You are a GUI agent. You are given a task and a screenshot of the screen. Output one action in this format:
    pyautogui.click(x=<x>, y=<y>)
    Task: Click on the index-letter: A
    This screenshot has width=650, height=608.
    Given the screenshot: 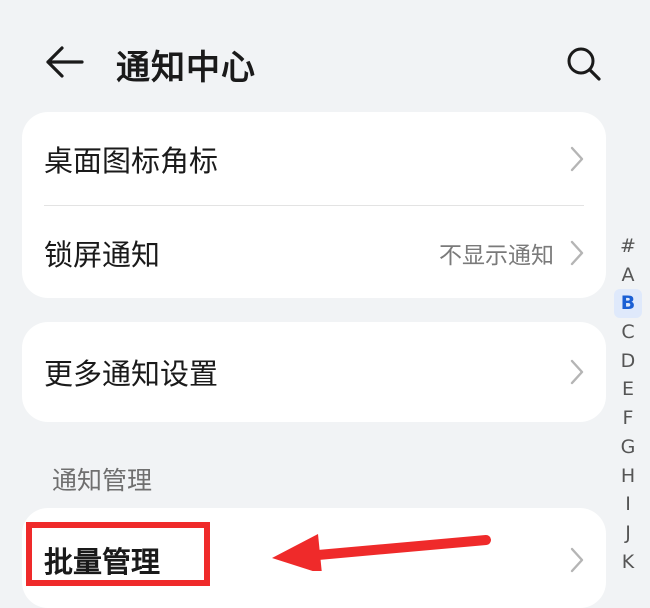 What is the action you would take?
    pyautogui.click(x=628, y=275)
    